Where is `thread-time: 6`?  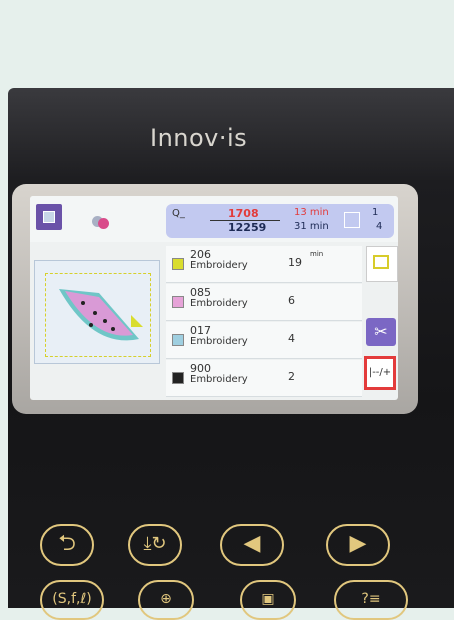
thread-time: 6 is located at coordinates (291, 300).